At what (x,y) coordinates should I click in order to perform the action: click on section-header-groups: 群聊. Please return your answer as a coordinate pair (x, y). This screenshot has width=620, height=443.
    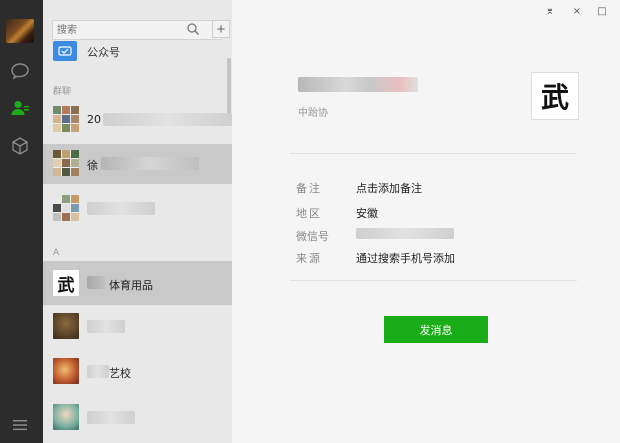
    Looking at the image, I should click on (62, 92).